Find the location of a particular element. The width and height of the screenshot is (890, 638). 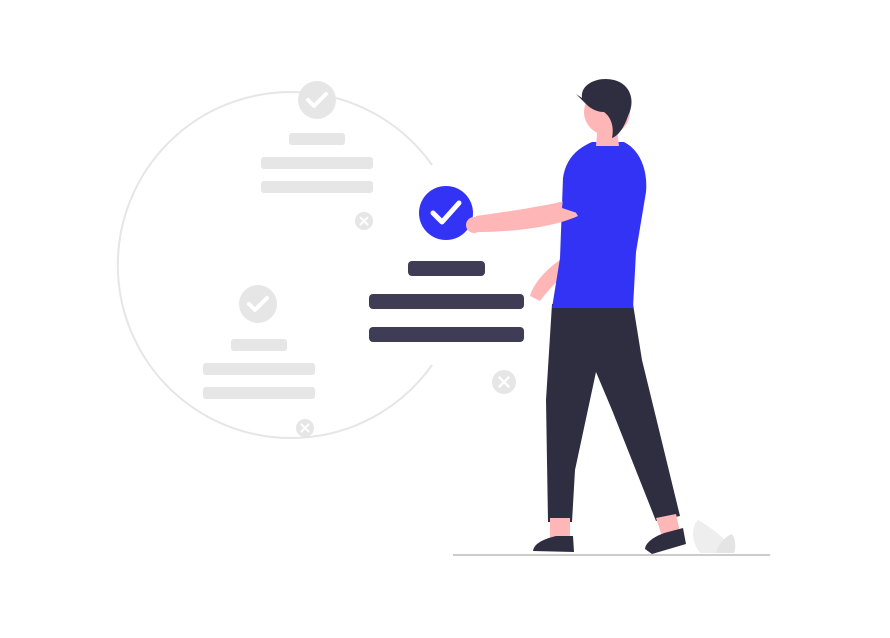

hand is located at coordinates (474, 225).